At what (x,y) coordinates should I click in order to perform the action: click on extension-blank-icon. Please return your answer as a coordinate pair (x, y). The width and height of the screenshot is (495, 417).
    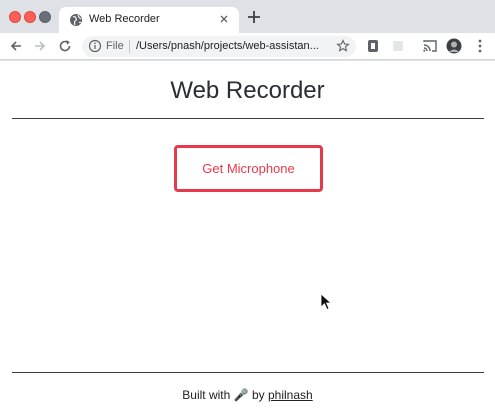
    Looking at the image, I should click on (398, 46).